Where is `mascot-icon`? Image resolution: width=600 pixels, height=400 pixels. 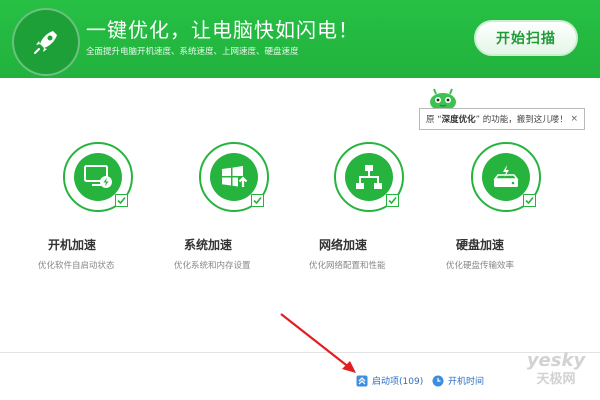 mascot-icon is located at coordinates (443, 99).